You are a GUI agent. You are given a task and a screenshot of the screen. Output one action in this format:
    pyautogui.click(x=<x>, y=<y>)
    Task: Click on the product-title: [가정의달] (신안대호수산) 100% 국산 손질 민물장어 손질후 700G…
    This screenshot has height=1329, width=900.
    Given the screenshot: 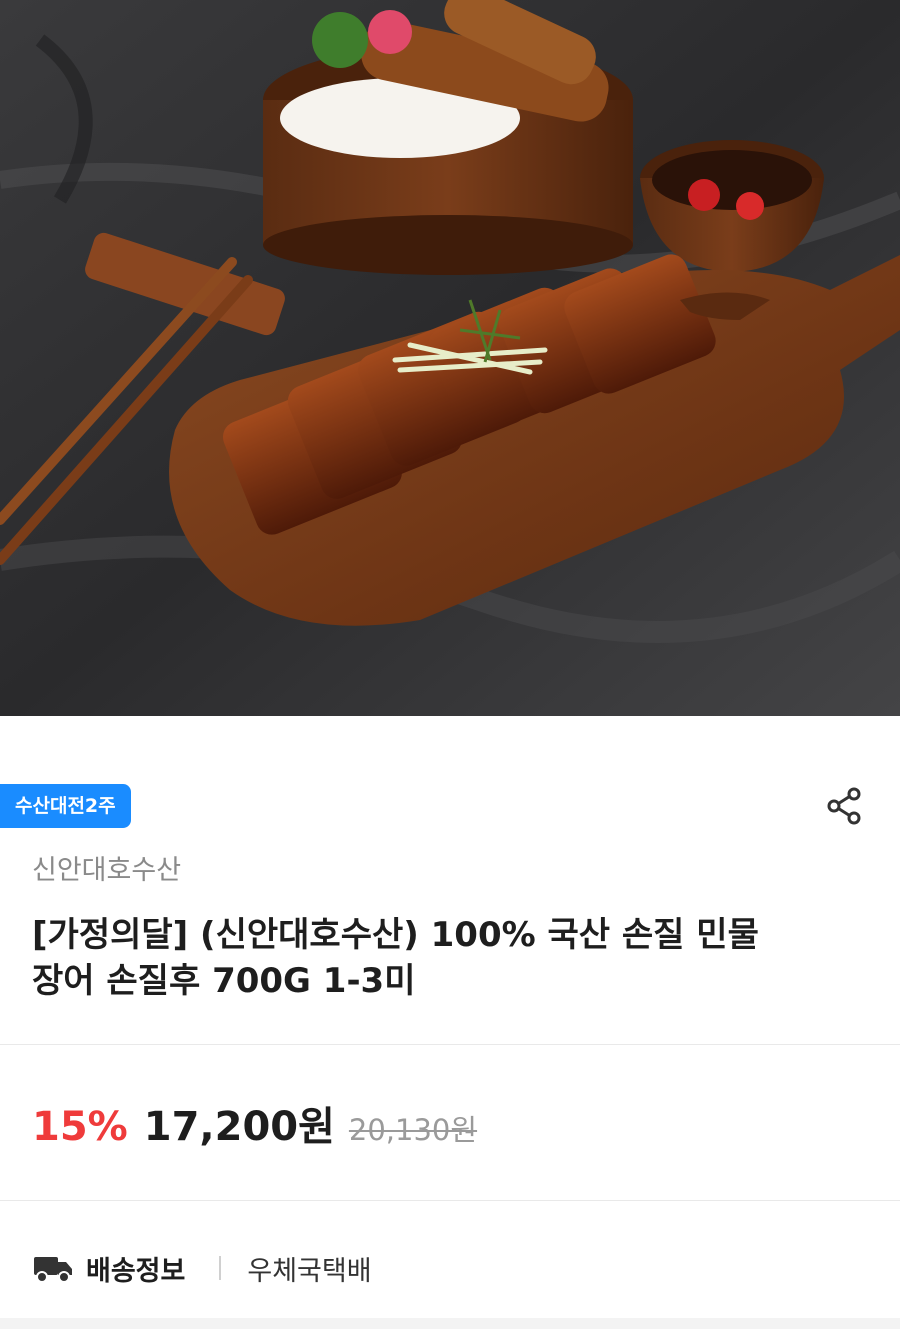 What is the action you would take?
    pyautogui.click(x=395, y=958)
    